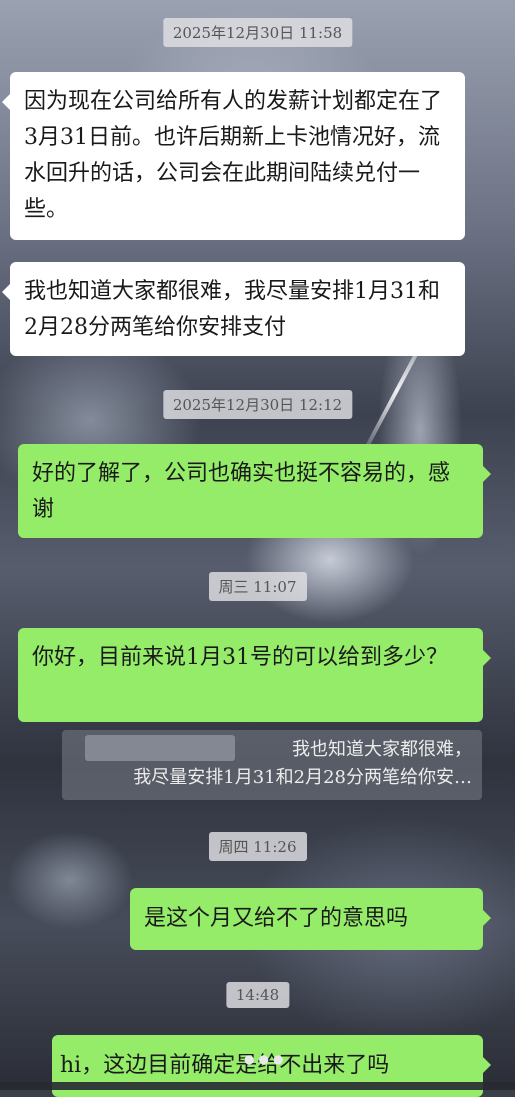  Describe the element at coordinates (310, 919) in the screenshot. I see `message-bubble-outgoing: 是这个月又给不了的意思吗` at that location.